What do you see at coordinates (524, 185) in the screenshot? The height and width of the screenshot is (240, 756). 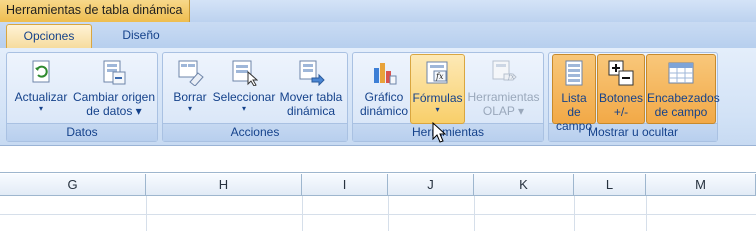 I see `column-header-k: K` at bounding box center [524, 185].